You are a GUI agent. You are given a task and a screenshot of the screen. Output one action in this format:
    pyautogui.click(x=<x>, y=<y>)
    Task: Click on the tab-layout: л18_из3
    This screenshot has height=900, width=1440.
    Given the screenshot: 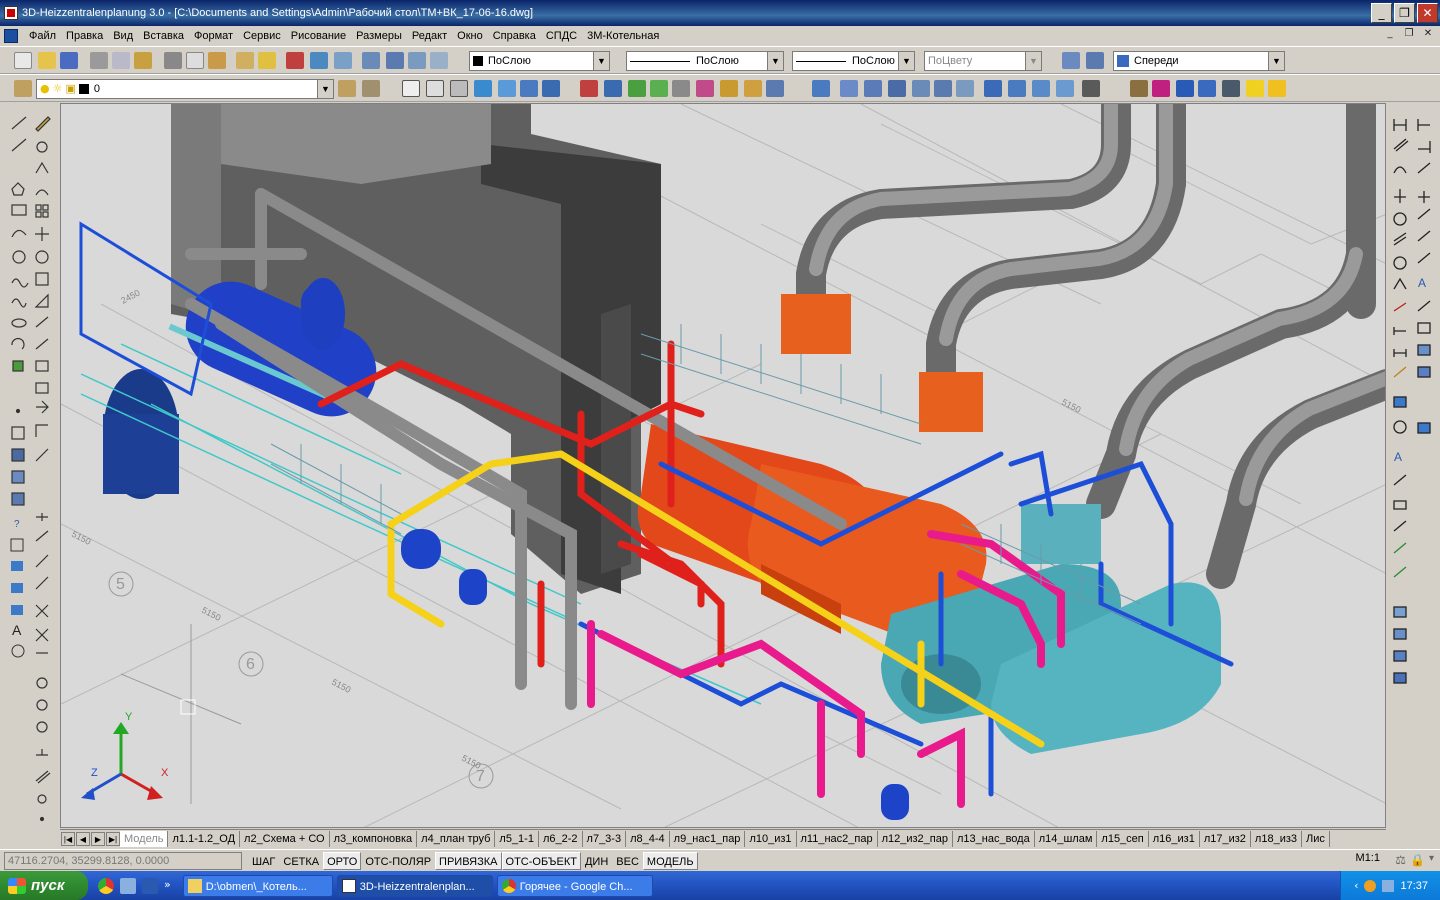 What is the action you would take?
    pyautogui.click(x=1276, y=838)
    